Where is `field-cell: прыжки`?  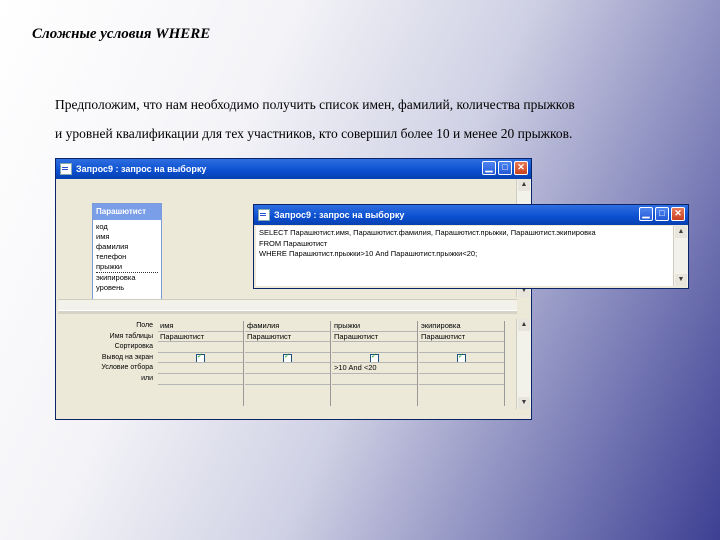 field-cell: прыжки is located at coordinates (374, 326).